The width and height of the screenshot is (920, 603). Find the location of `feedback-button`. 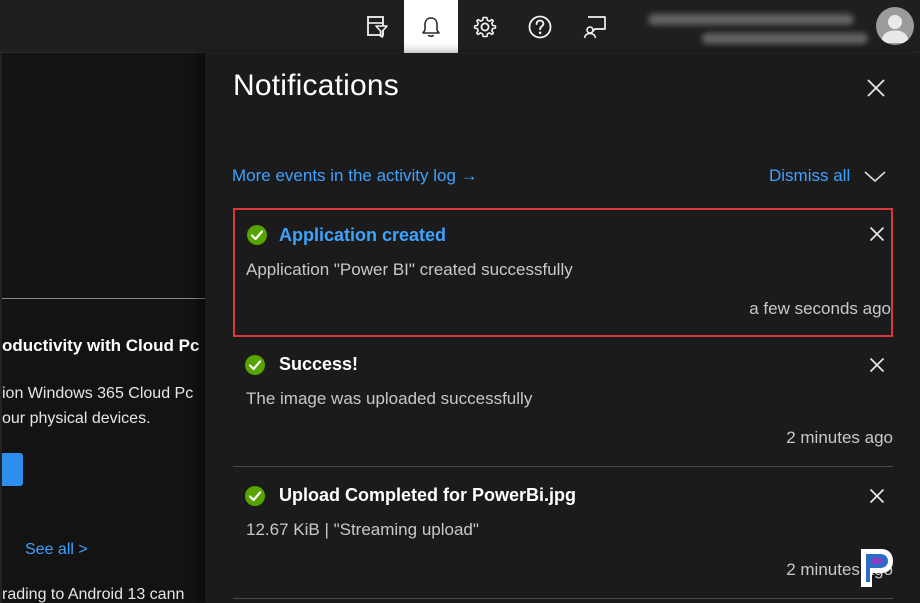

feedback-button is located at coordinates (595, 26).